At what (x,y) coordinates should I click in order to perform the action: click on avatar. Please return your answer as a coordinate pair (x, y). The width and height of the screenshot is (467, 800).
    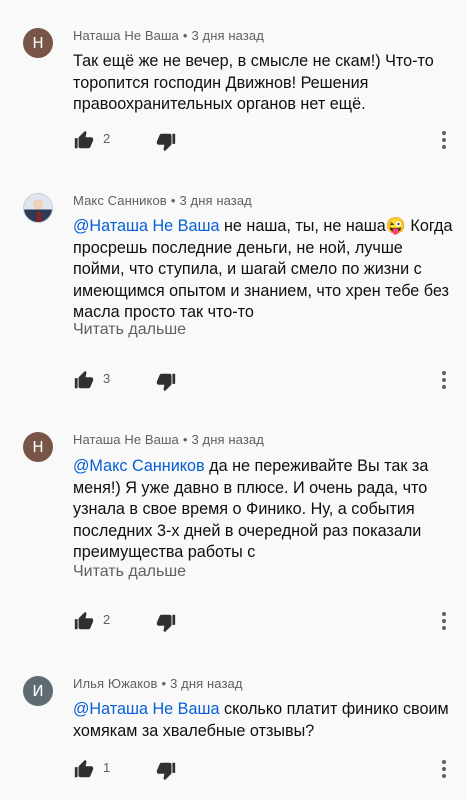
    Looking at the image, I should click on (38, 208).